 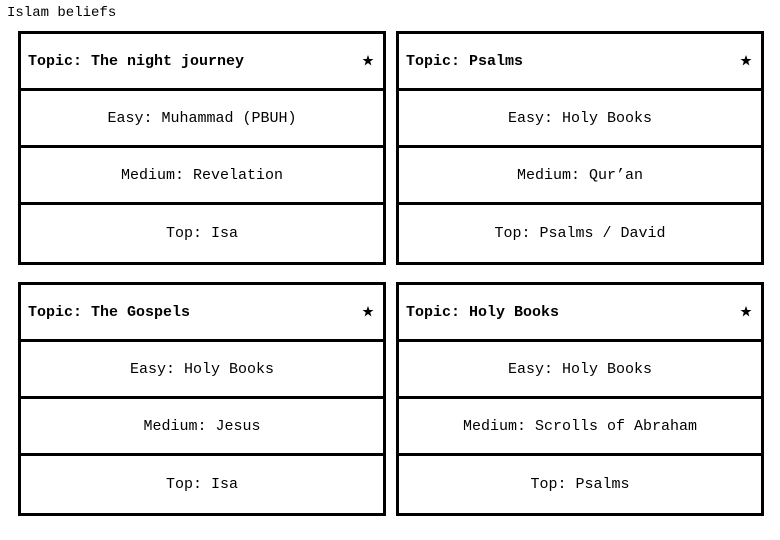 I want to click on card-header: Topic: Holy Books, so click(x=580, y=313).